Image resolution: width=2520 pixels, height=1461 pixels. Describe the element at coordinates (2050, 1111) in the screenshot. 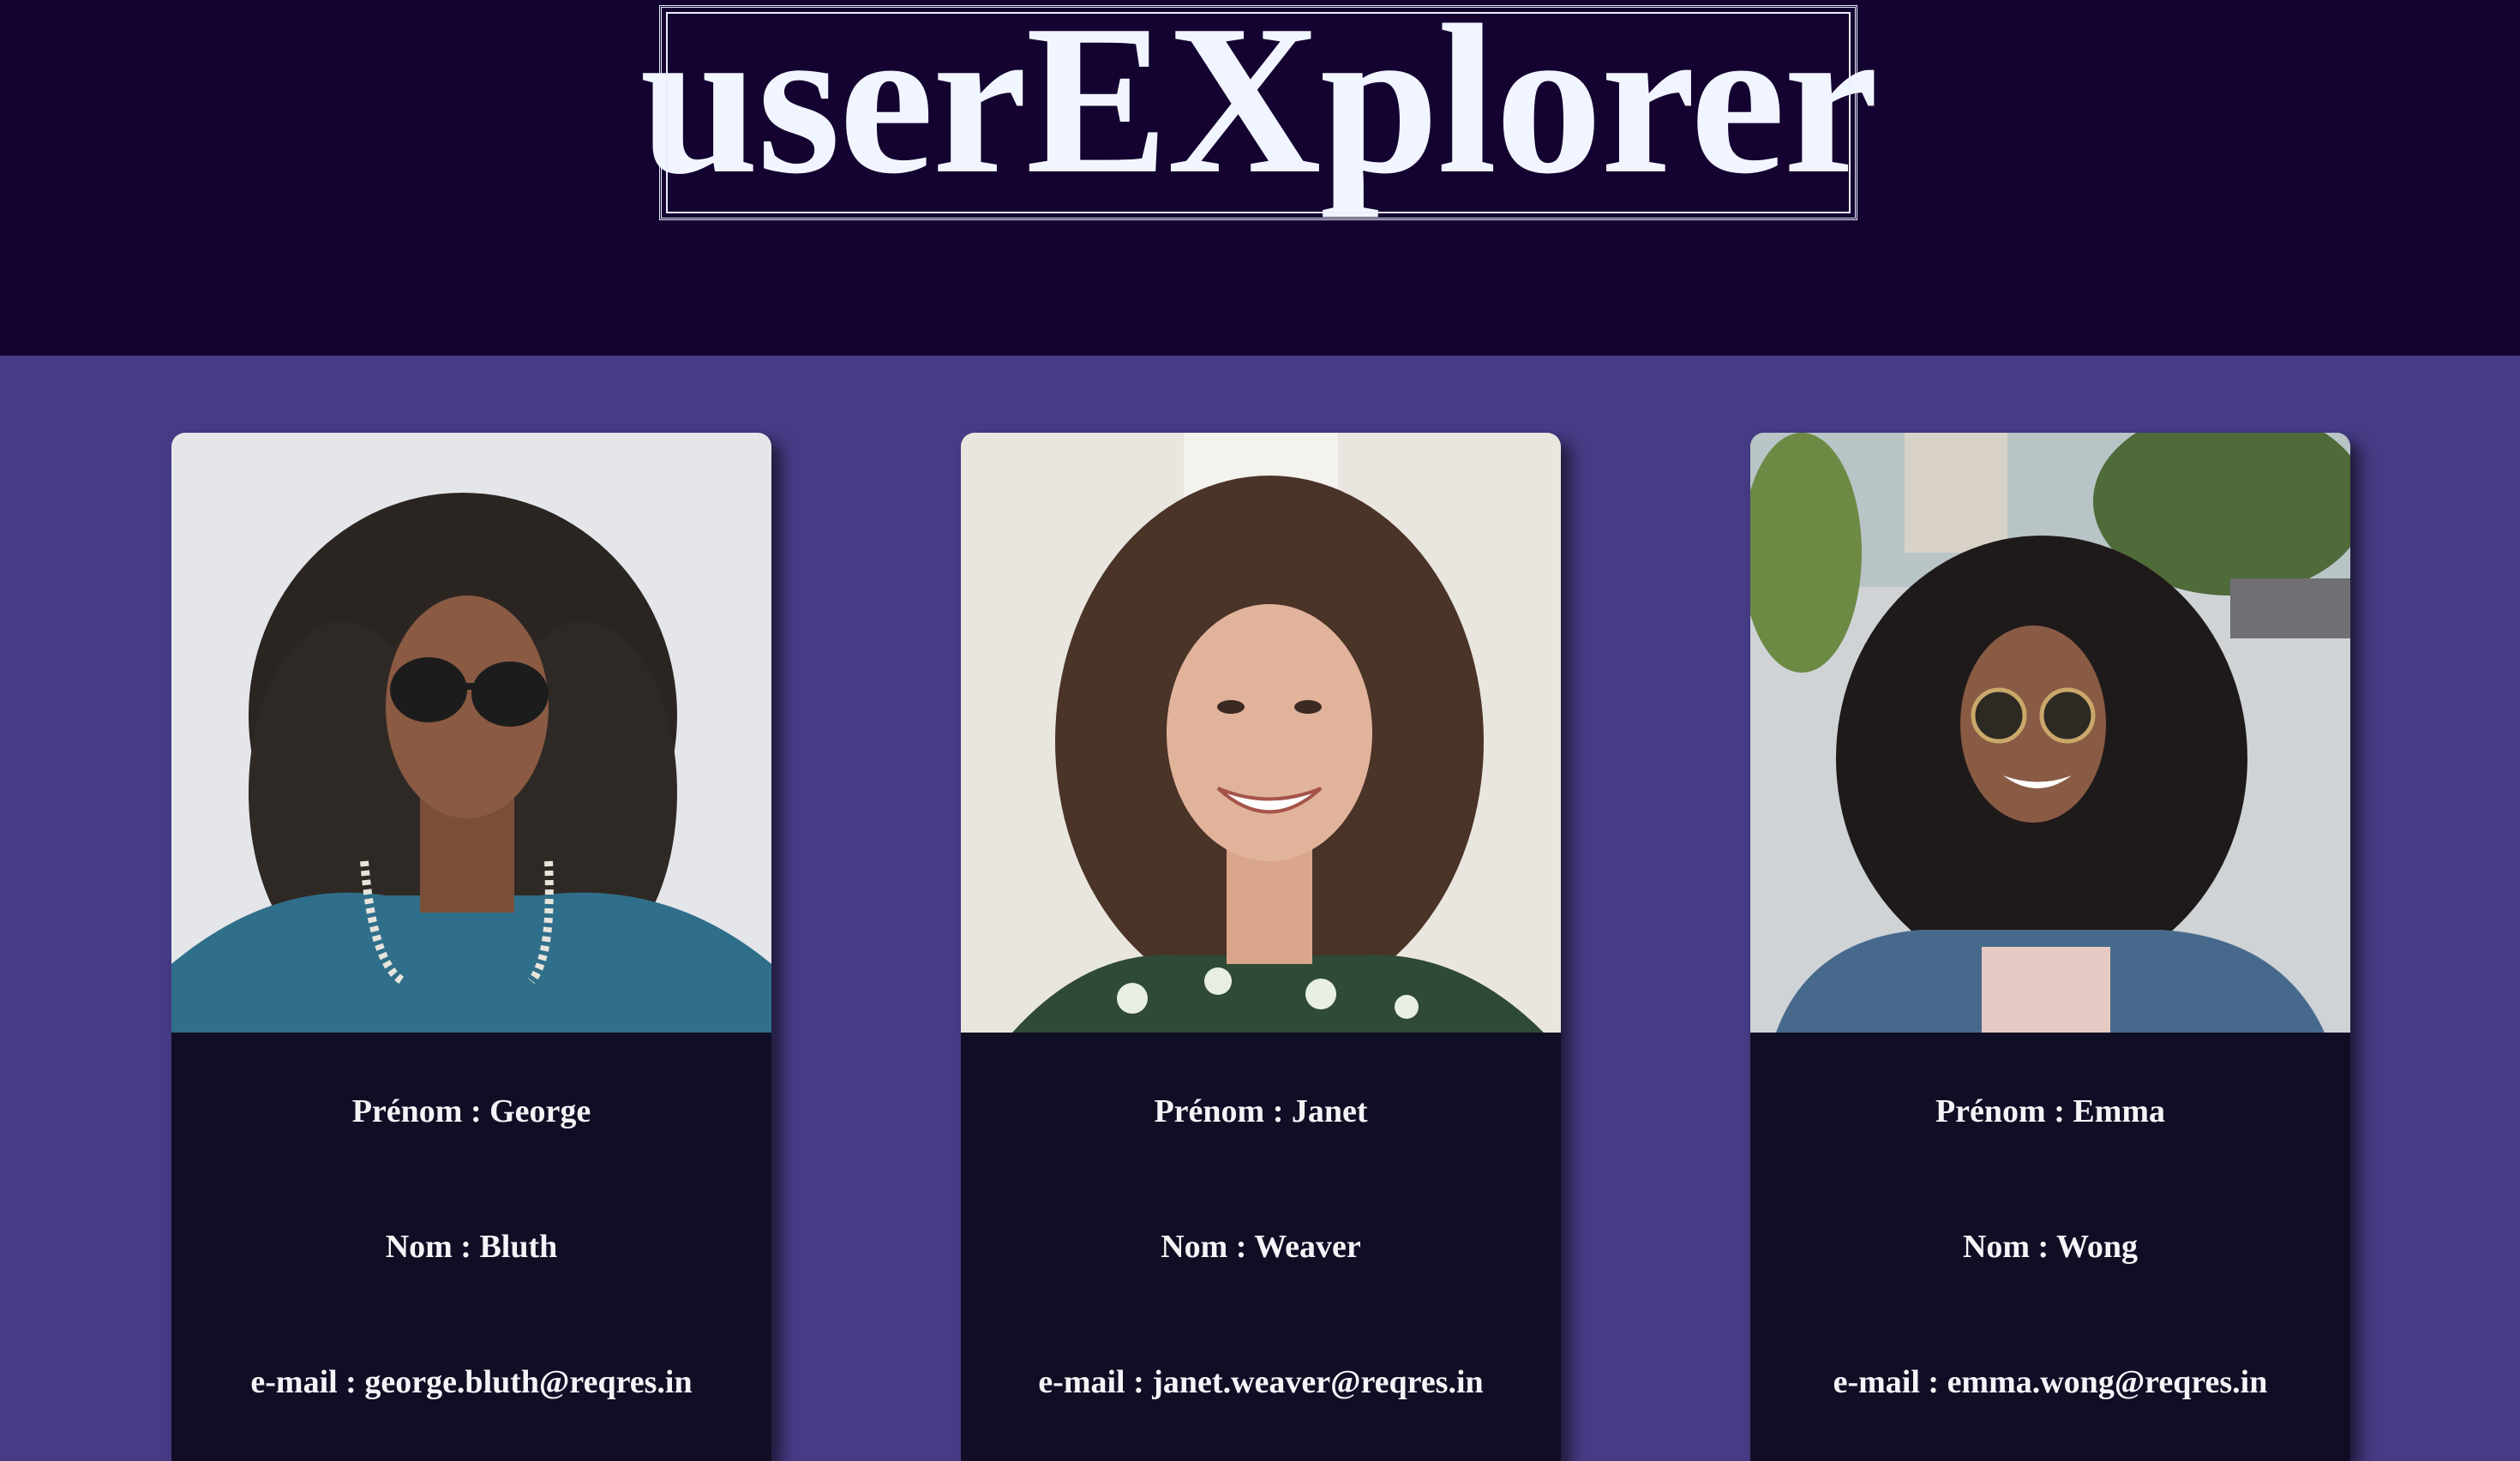

I see `first-name-text: Prénom : Emma` at that location.